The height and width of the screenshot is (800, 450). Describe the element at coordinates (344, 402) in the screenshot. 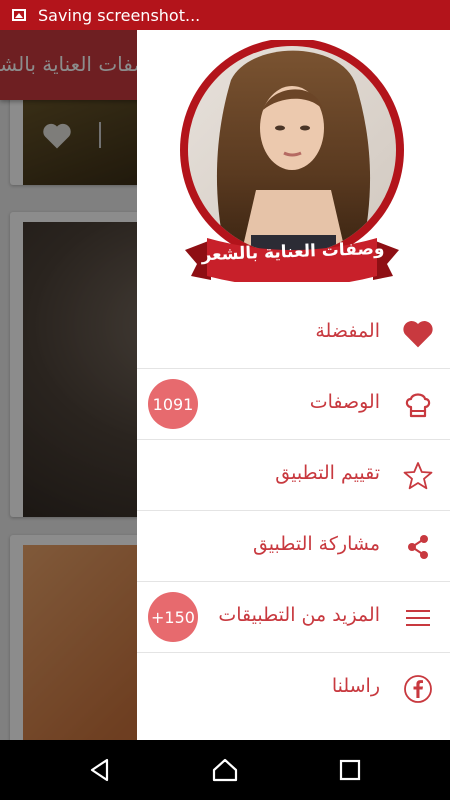

I see `menu-item-label: الوصفات` at that location.